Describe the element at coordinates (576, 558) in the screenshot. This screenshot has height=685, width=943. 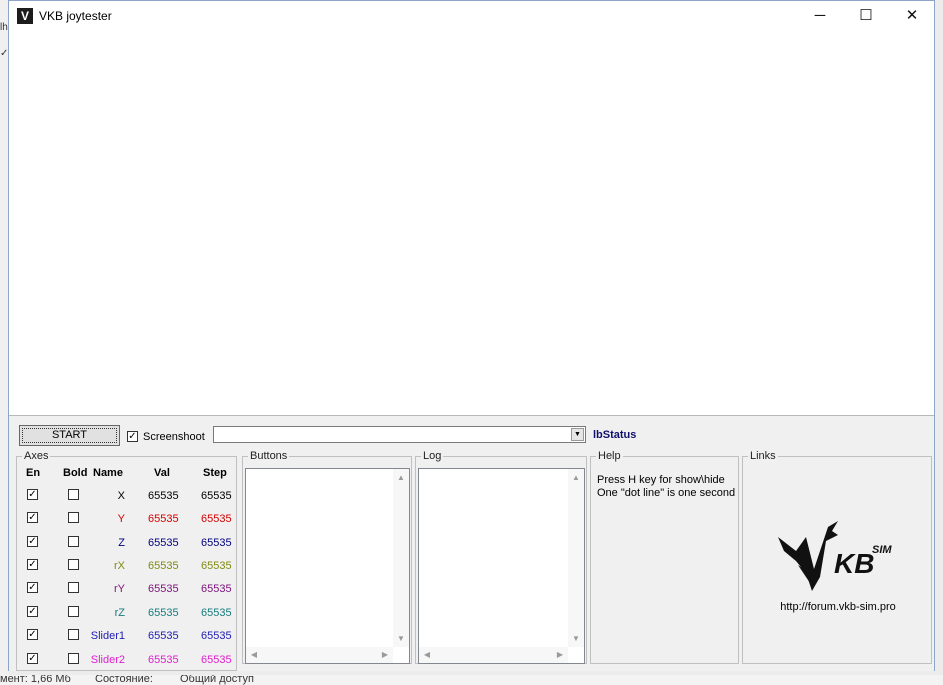
I see `log-vertical-scrollbar: ▲ ▼` at that location.